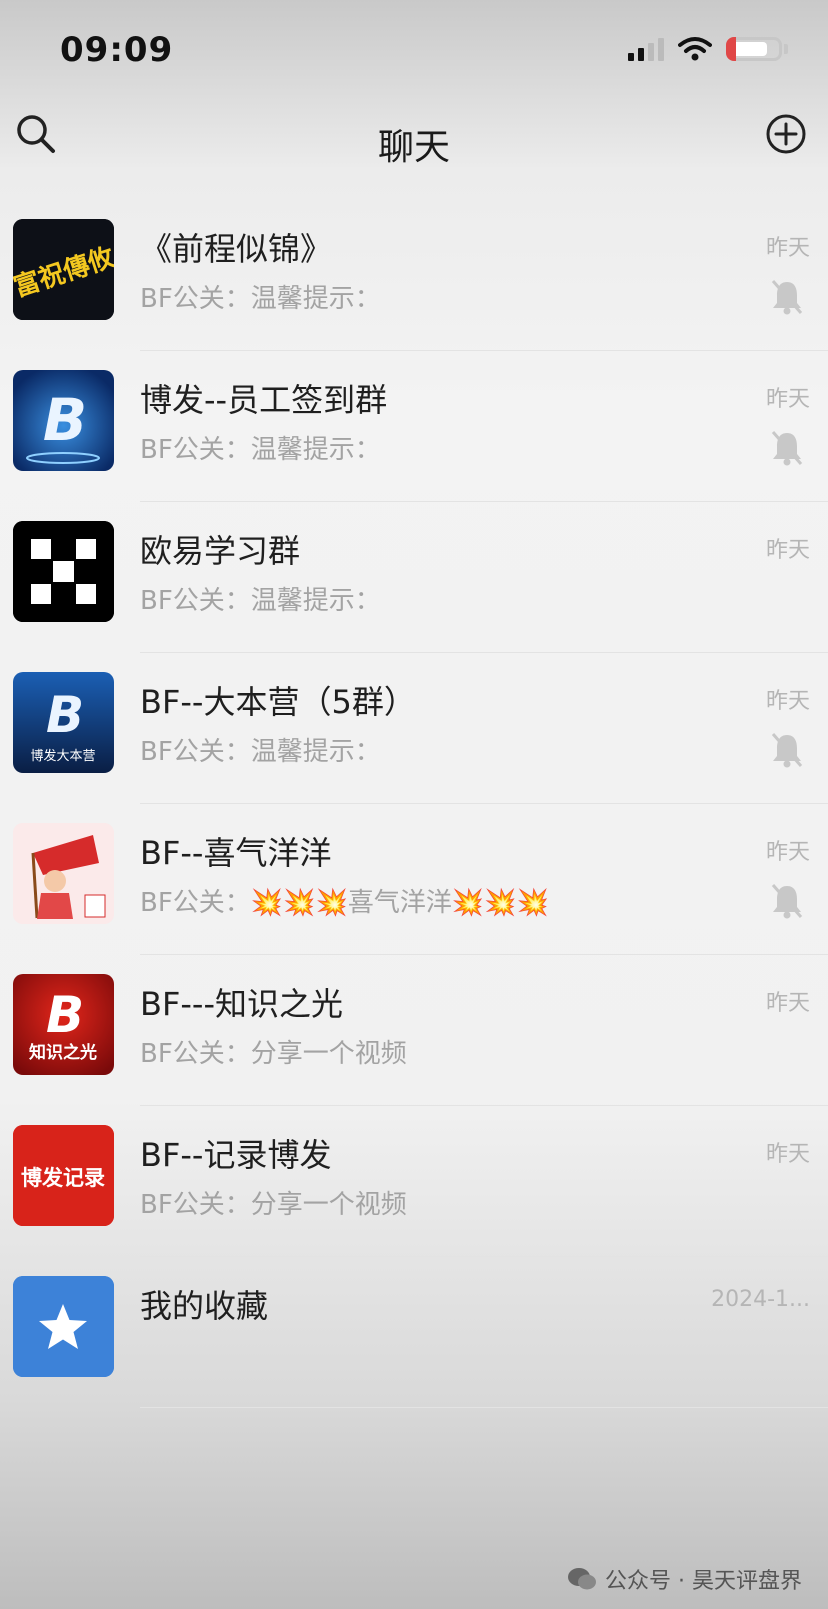 The height and width of the screenshot is (1609, 828). What do you see at coordinates (414, 426) in the screenshot?
I see `chat-row: B 博发--员工签到群 BF公关：温馨提示： 昨天` at bounding box center [414, 426].